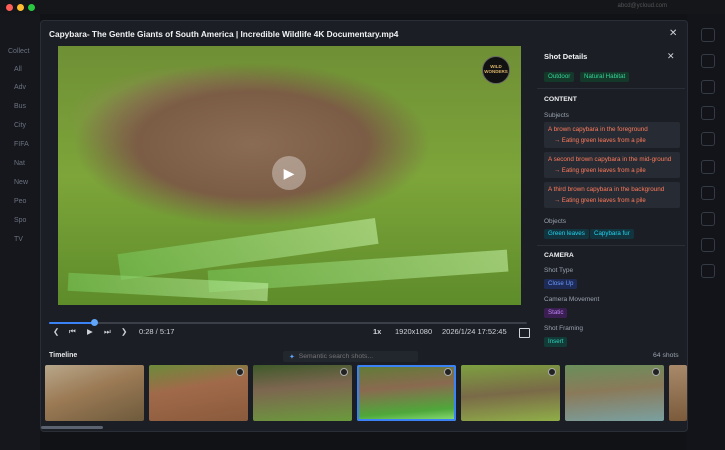  I want to click on grid-icon, so click(708, 87).